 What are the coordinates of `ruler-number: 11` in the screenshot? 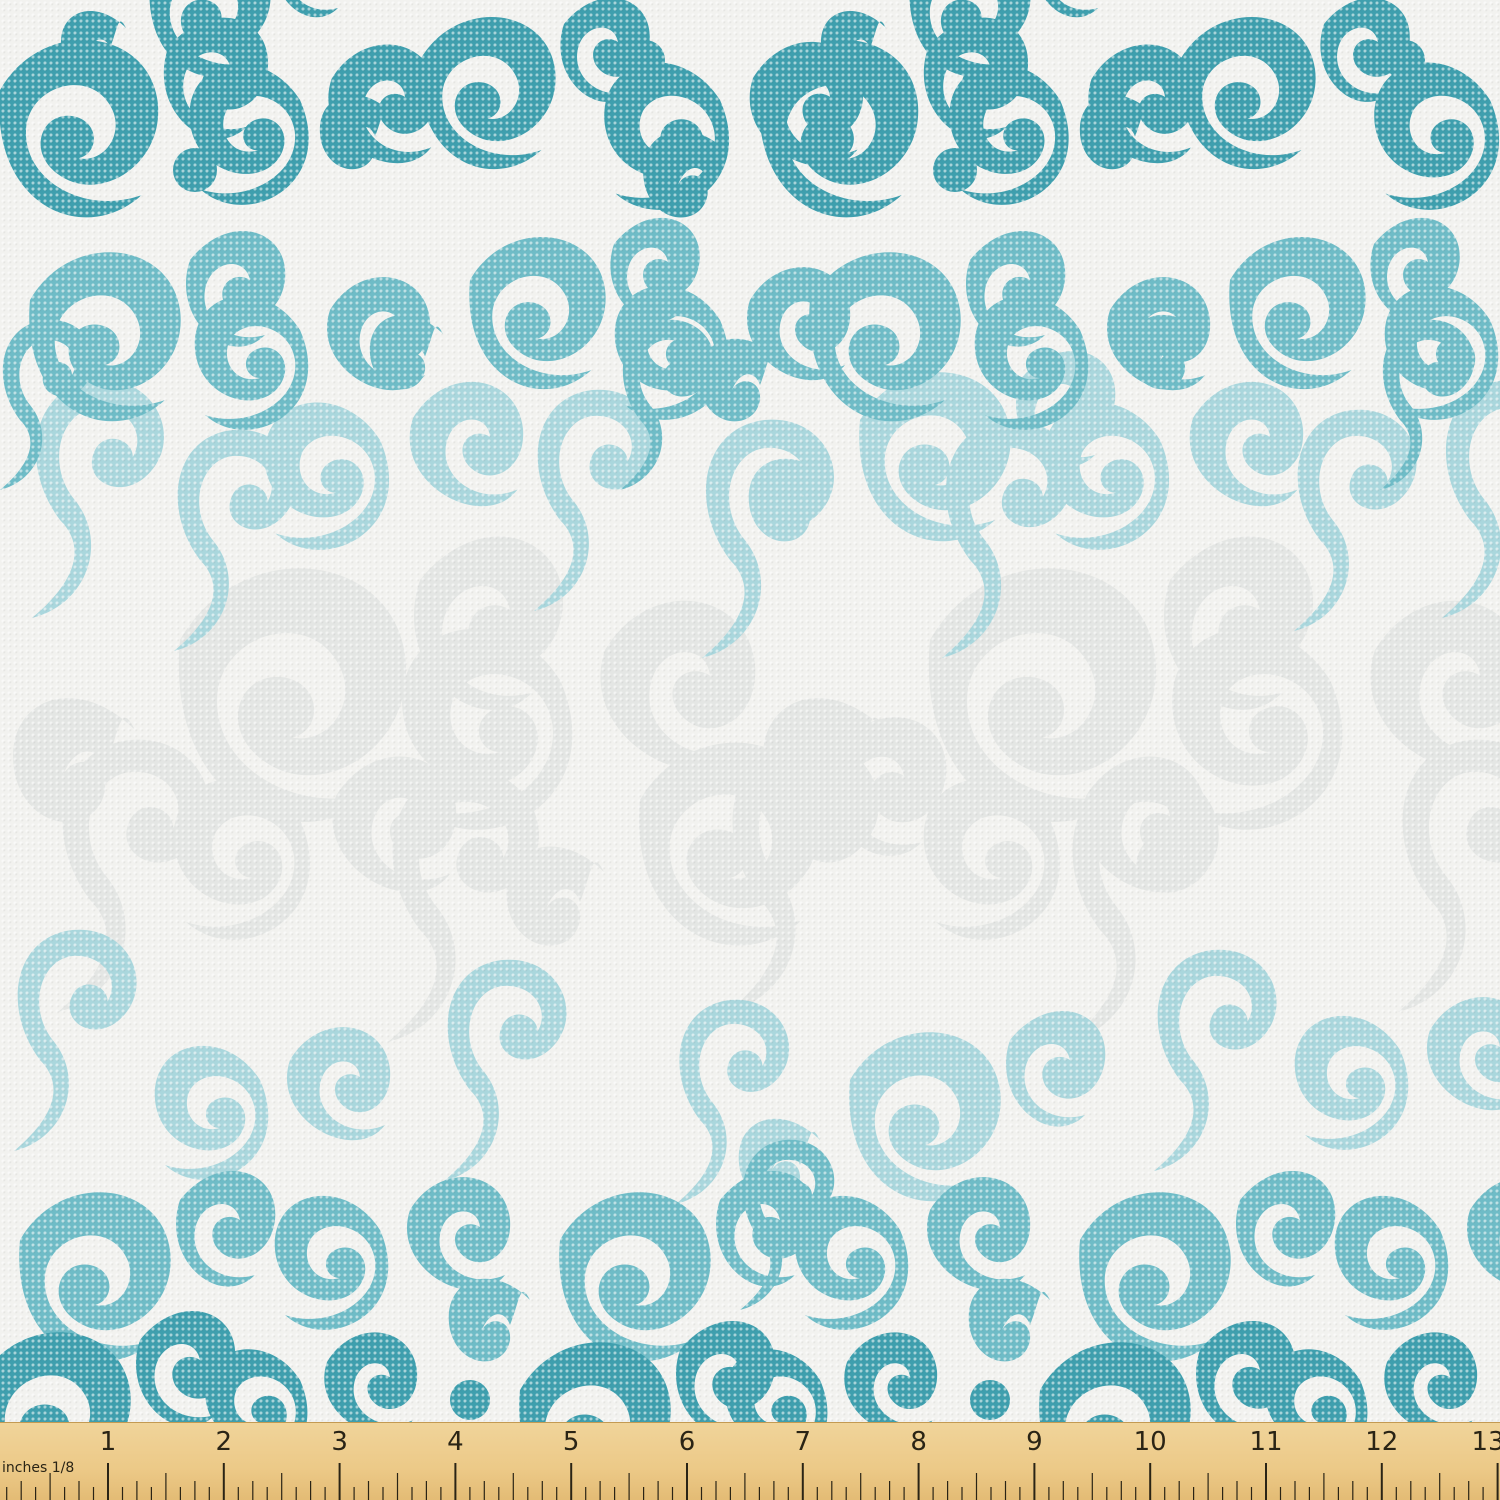 It's located at (1266, 1442).